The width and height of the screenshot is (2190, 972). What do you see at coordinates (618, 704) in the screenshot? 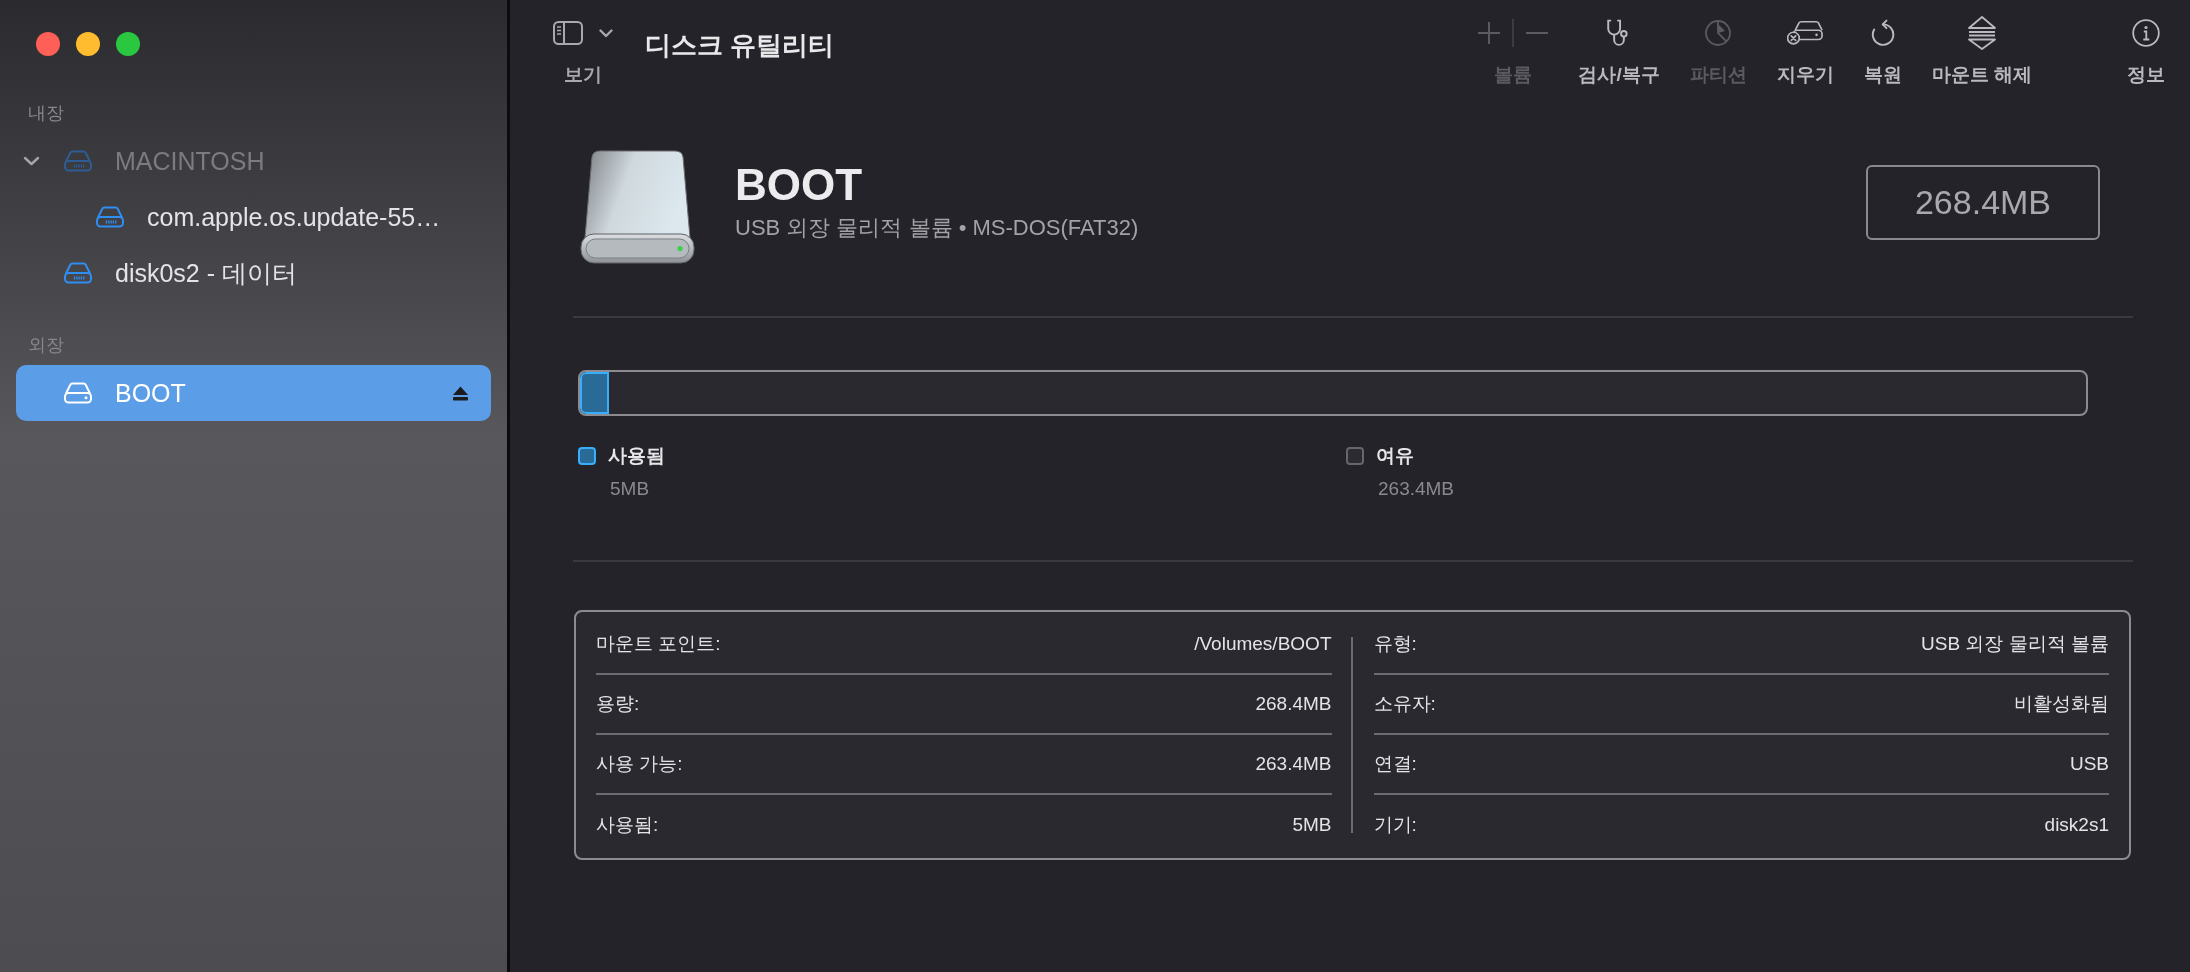
I see `info-label: 용량:` at bounding box center [618, 704].